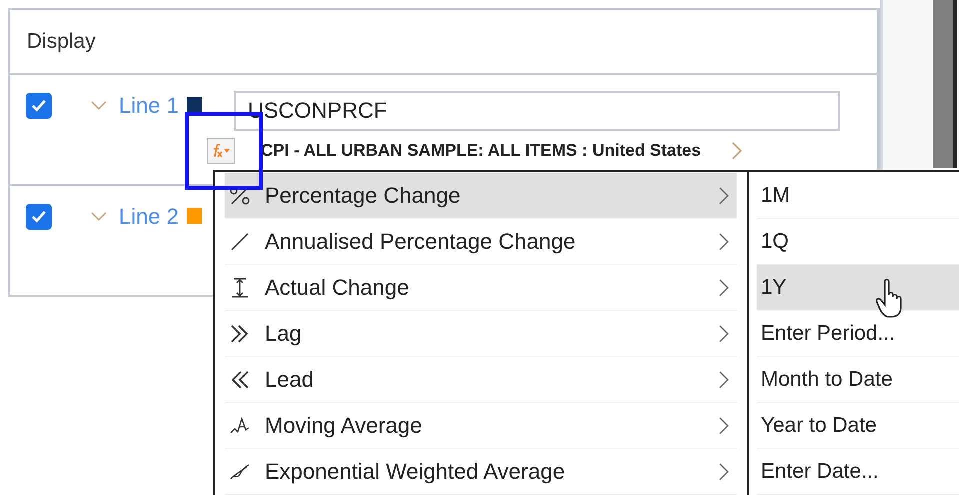 The height and width of the screenshot is (495, 959). What do you see at coordinates (61, 42) in the screenshot?
I see `panel-title: Display` at bounding box center [61, 42].